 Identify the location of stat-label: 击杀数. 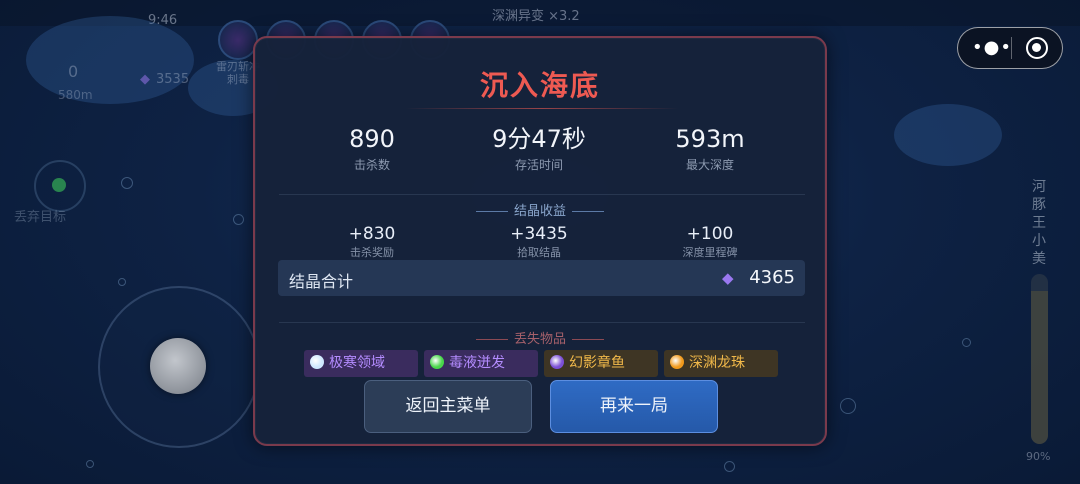
(371, 165).